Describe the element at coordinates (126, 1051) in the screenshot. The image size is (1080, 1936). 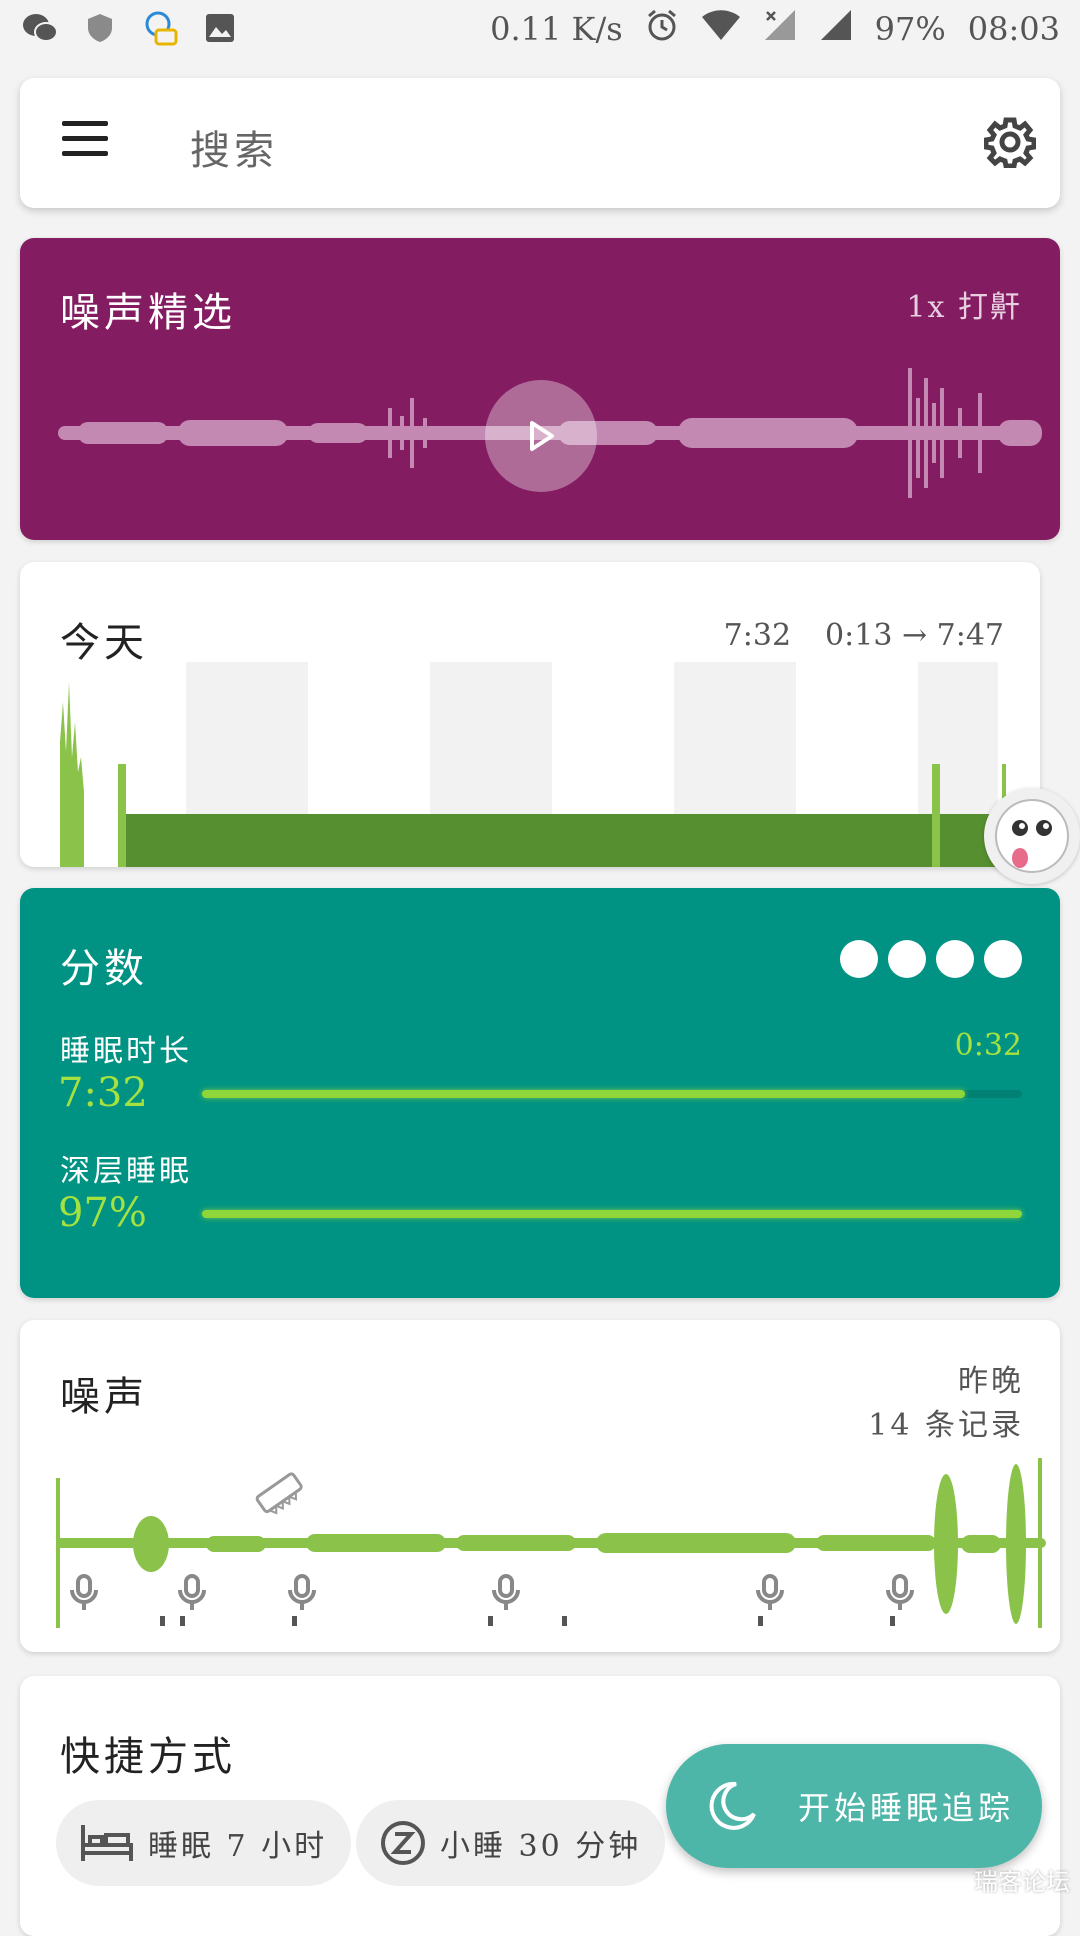
I see `sleep-length-label: 睡眠时长` at that location.